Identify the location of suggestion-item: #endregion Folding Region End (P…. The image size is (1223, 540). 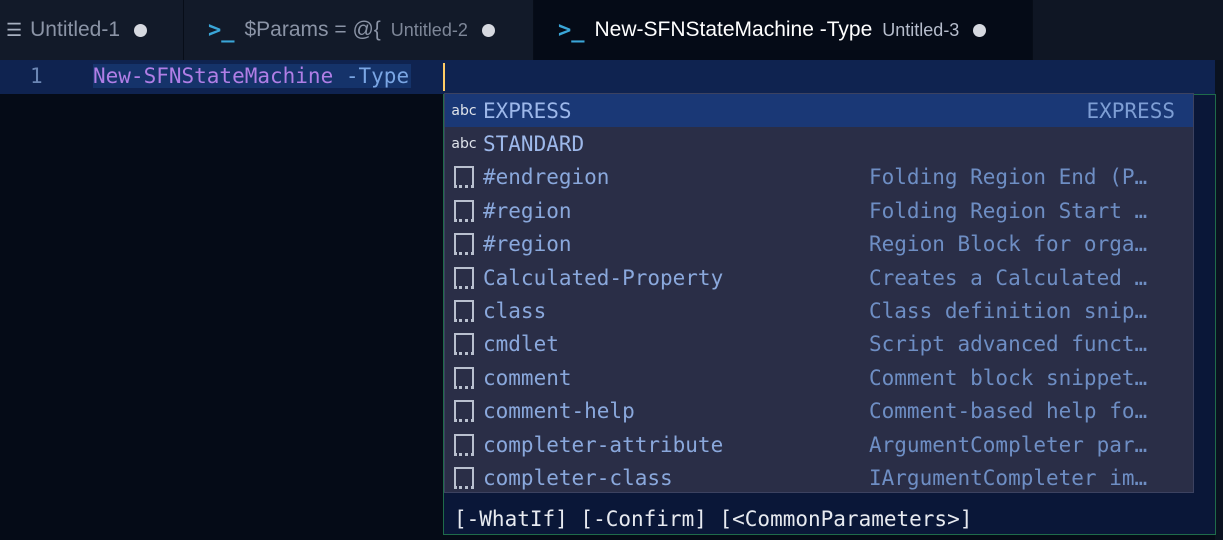
(819, 177).